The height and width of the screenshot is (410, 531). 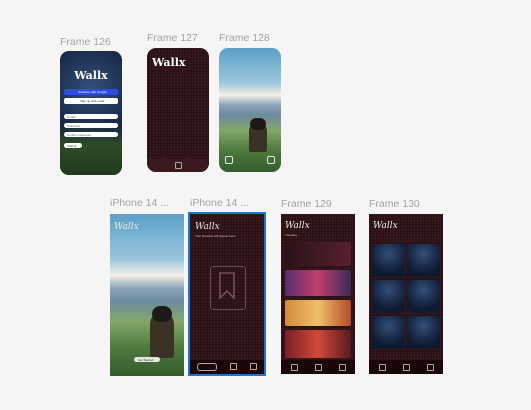 What do you see at coordinates (306, 204) in the screenshot?
I see `frame-label: Frame 129` at bounding box center [306, 204].